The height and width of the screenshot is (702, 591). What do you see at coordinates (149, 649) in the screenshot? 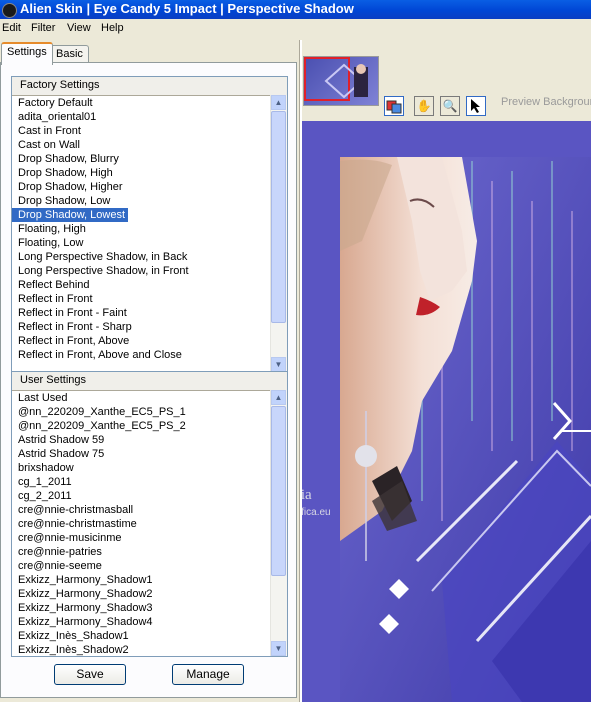
I see `list-item: Exkizz_Inès_Shadow2` at bounding box center [149, 649].